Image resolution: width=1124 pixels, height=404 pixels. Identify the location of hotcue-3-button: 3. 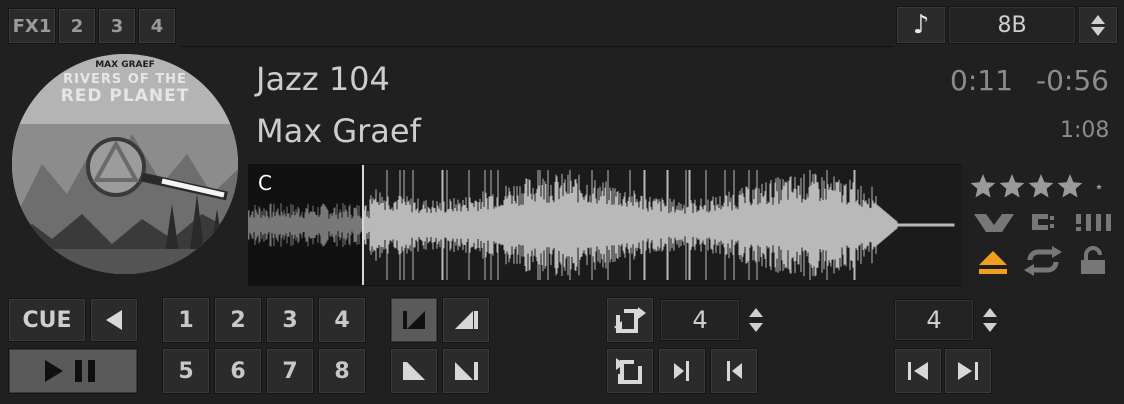
(290, 320).